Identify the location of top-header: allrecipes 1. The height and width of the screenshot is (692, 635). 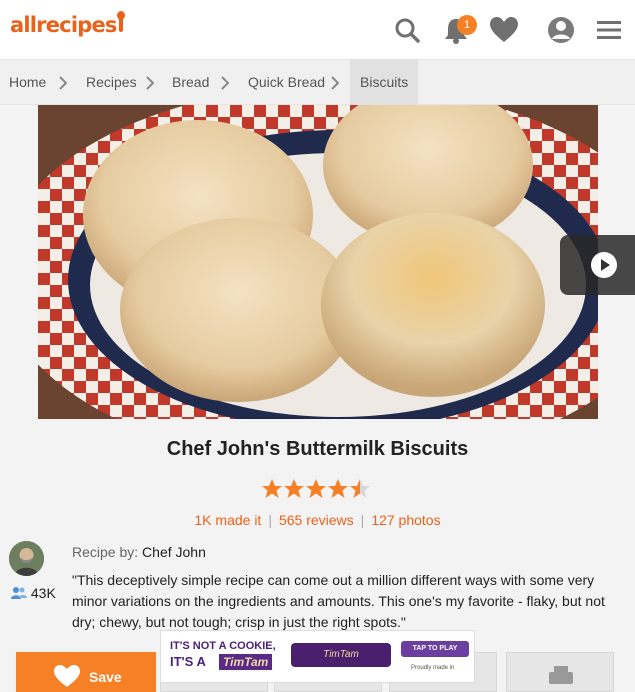
(317, 30).